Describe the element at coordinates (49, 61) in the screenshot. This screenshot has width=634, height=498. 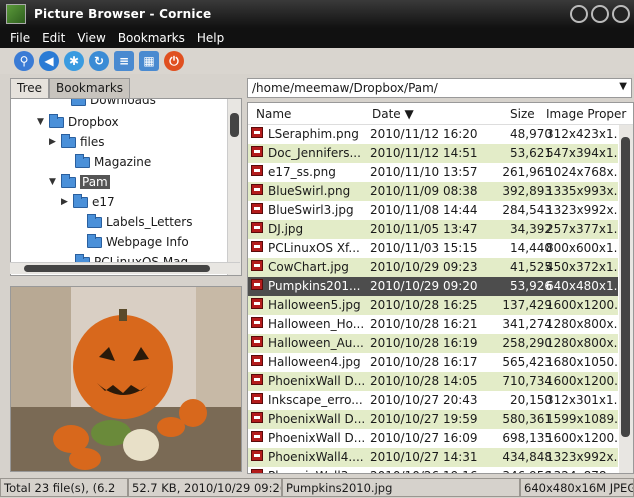
I see `back-icon: ◀` at that location.